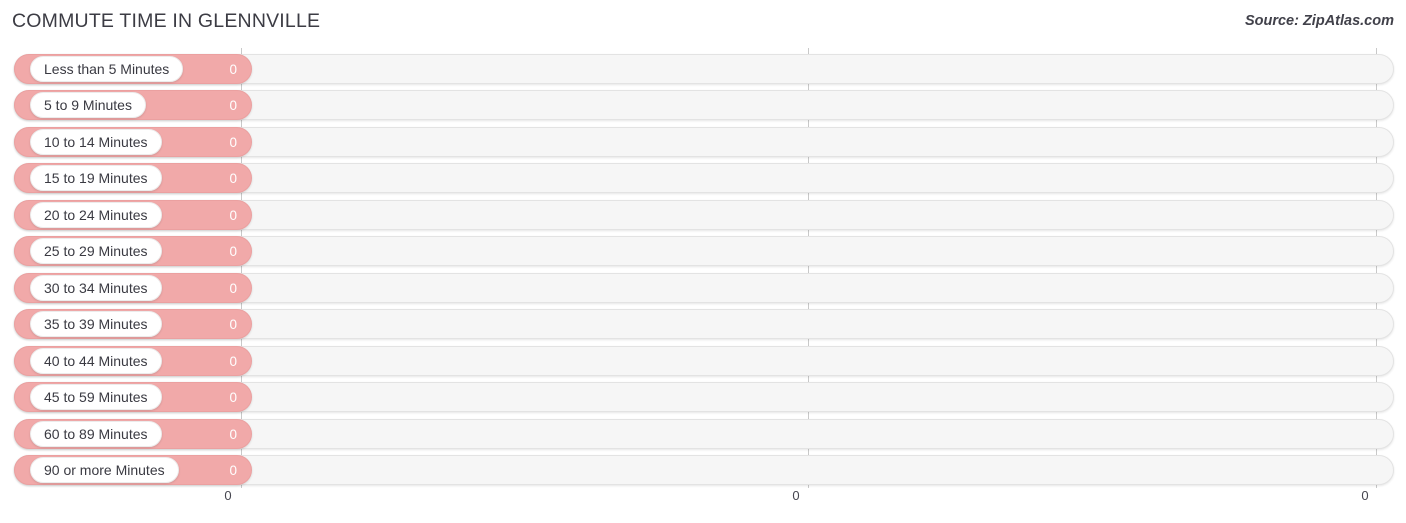  I want to click on category-label-pill: 20 to 24 Minutes, so click(96, 214).